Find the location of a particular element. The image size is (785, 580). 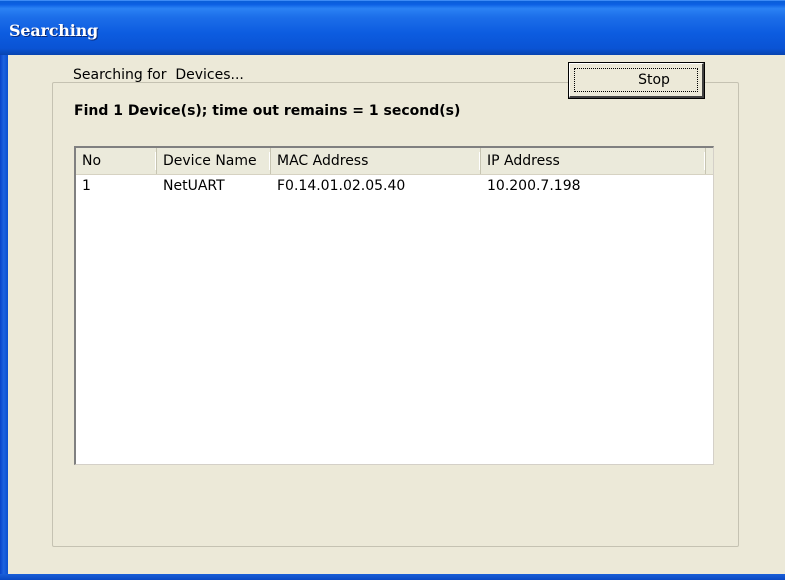

cell-device-name: NetUART is located at coordinates (194, 186).